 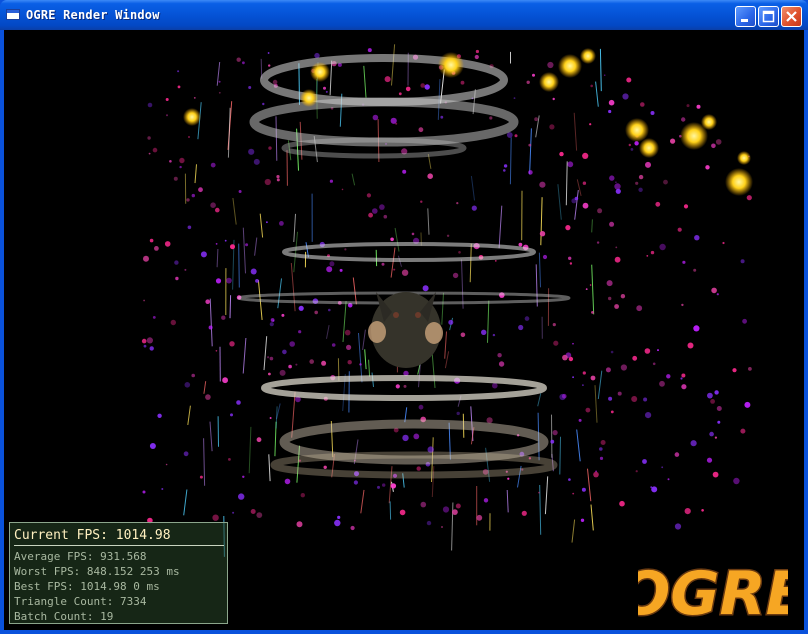 I want to click on average-fps: Average FPS: 931.568, so click(x=80, y=556).